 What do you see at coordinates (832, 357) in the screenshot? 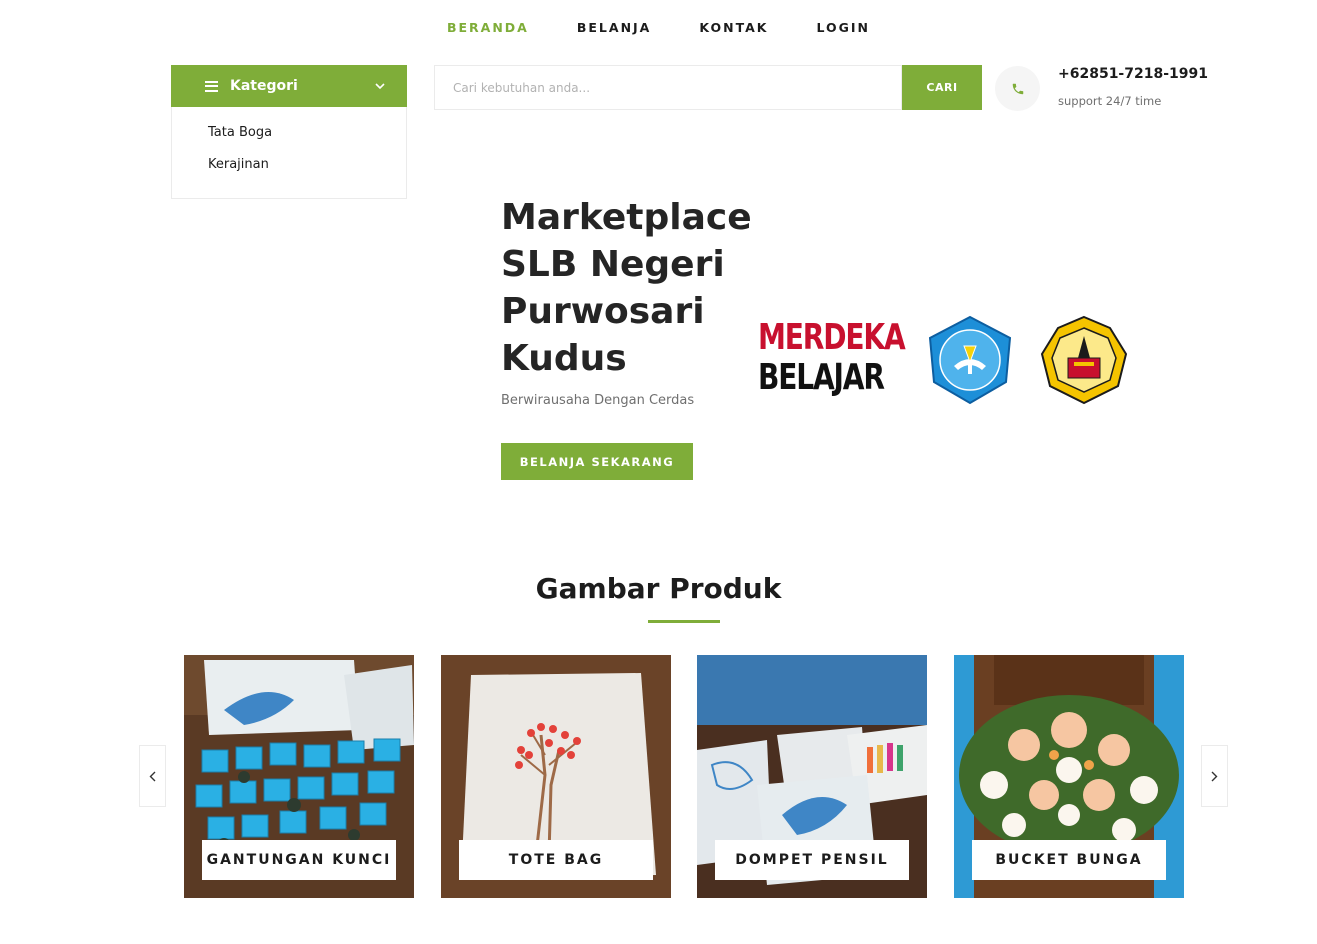
I see `merdeka-belajar-logo: MERDEKA BELAJAR` at bounding box center [832, 357].